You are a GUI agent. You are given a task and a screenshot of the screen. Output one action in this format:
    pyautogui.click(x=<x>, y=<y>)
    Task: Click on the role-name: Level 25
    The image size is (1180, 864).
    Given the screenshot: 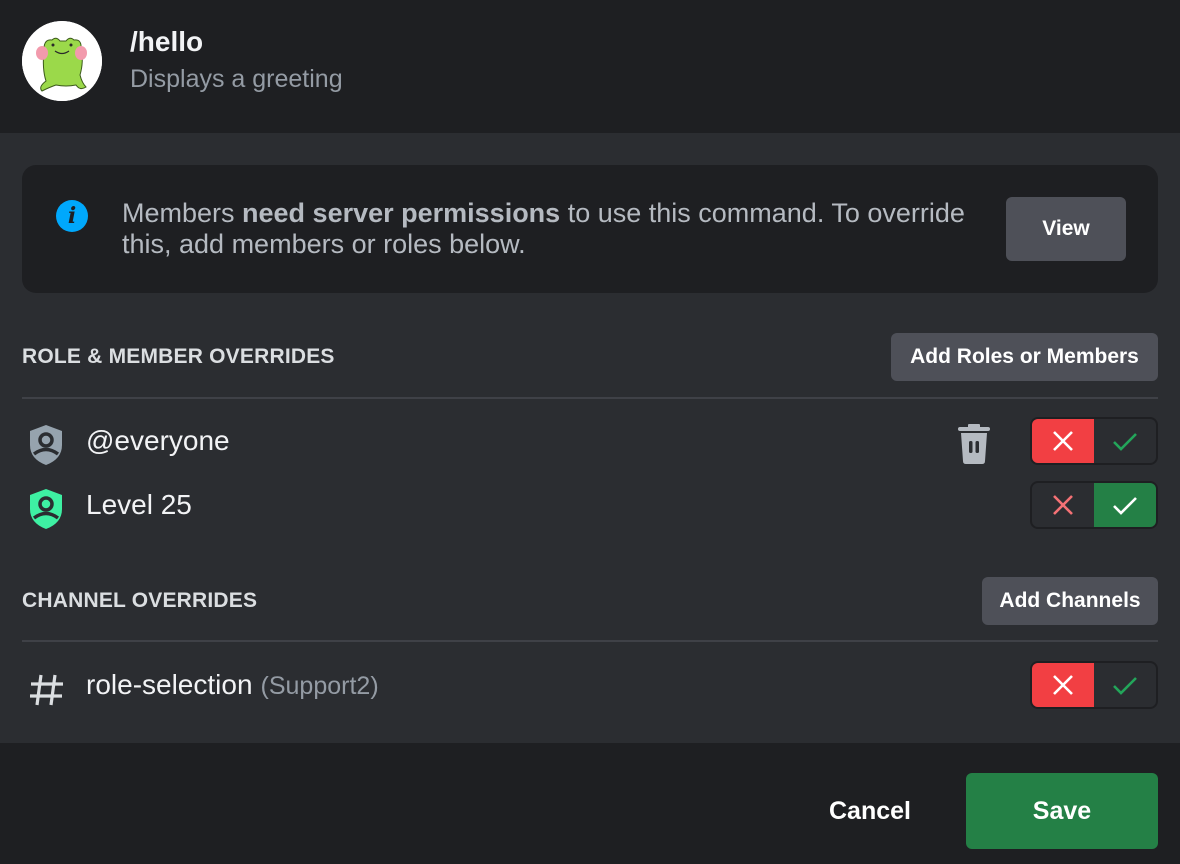 What is the action you would take?
    pyautogui.click(x=139, y=504)
    